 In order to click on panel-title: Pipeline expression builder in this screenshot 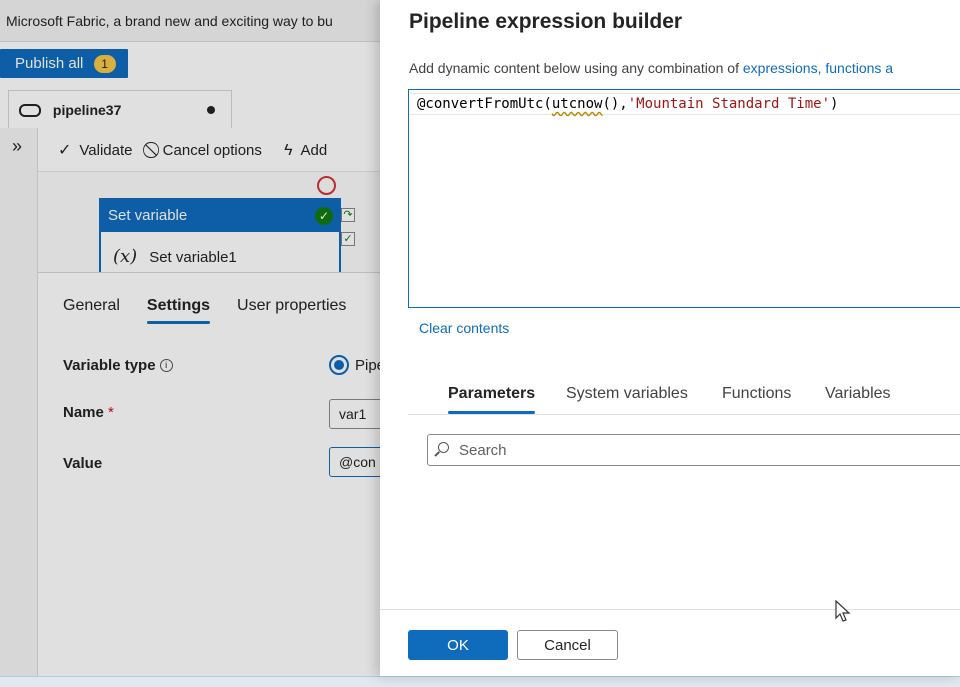, I will do `click(546, 21)`.